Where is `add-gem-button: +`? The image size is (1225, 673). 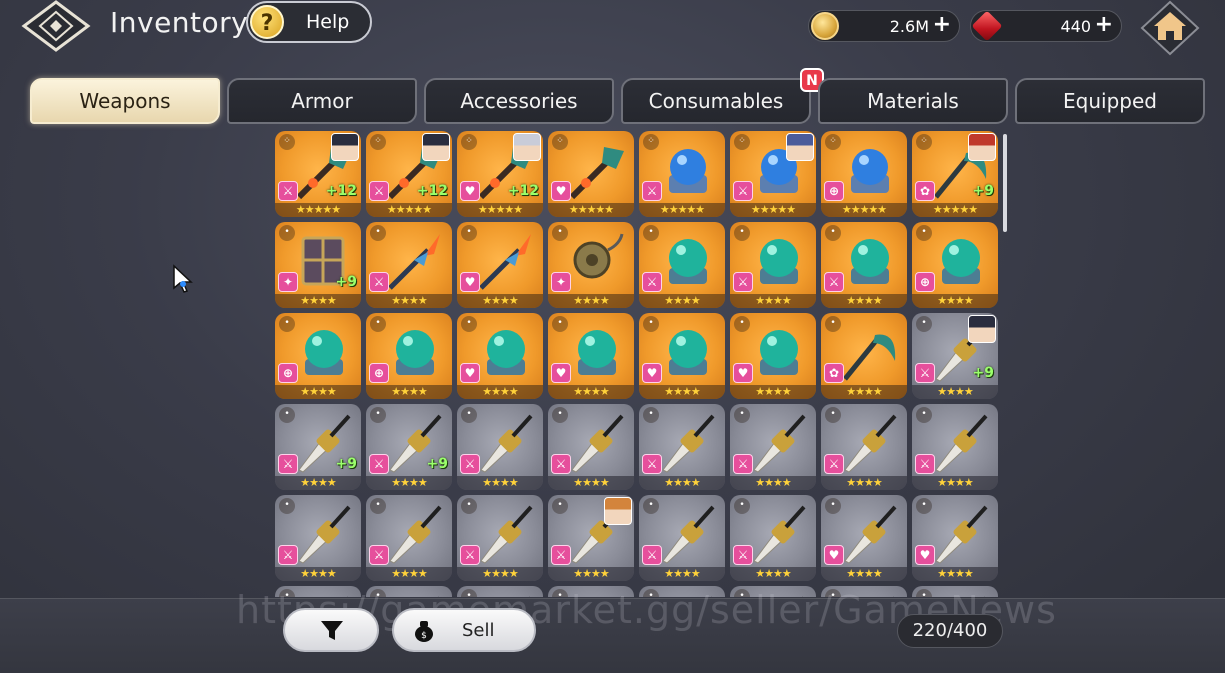 add-gem-button: + is located at coordinates (1104, 24).